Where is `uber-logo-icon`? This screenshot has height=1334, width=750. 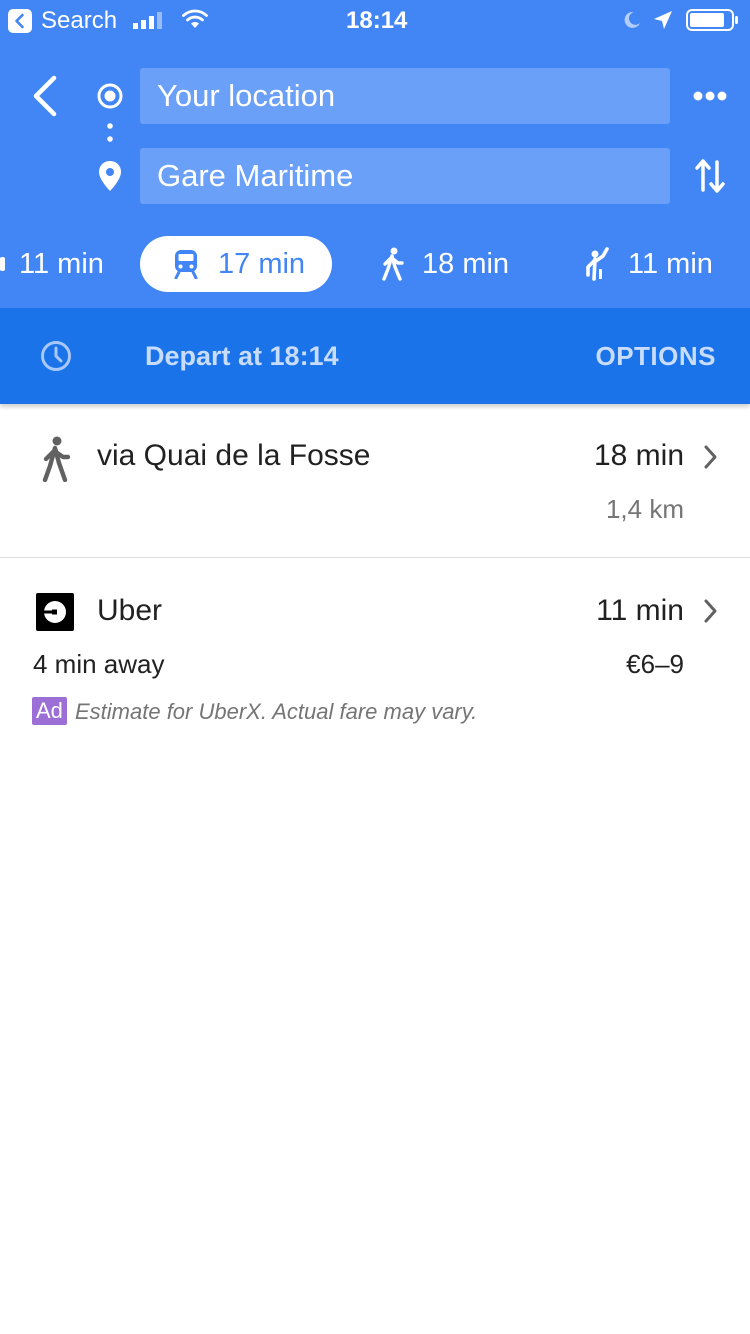
uber-logo-icon is located at coordinates (55, 614).